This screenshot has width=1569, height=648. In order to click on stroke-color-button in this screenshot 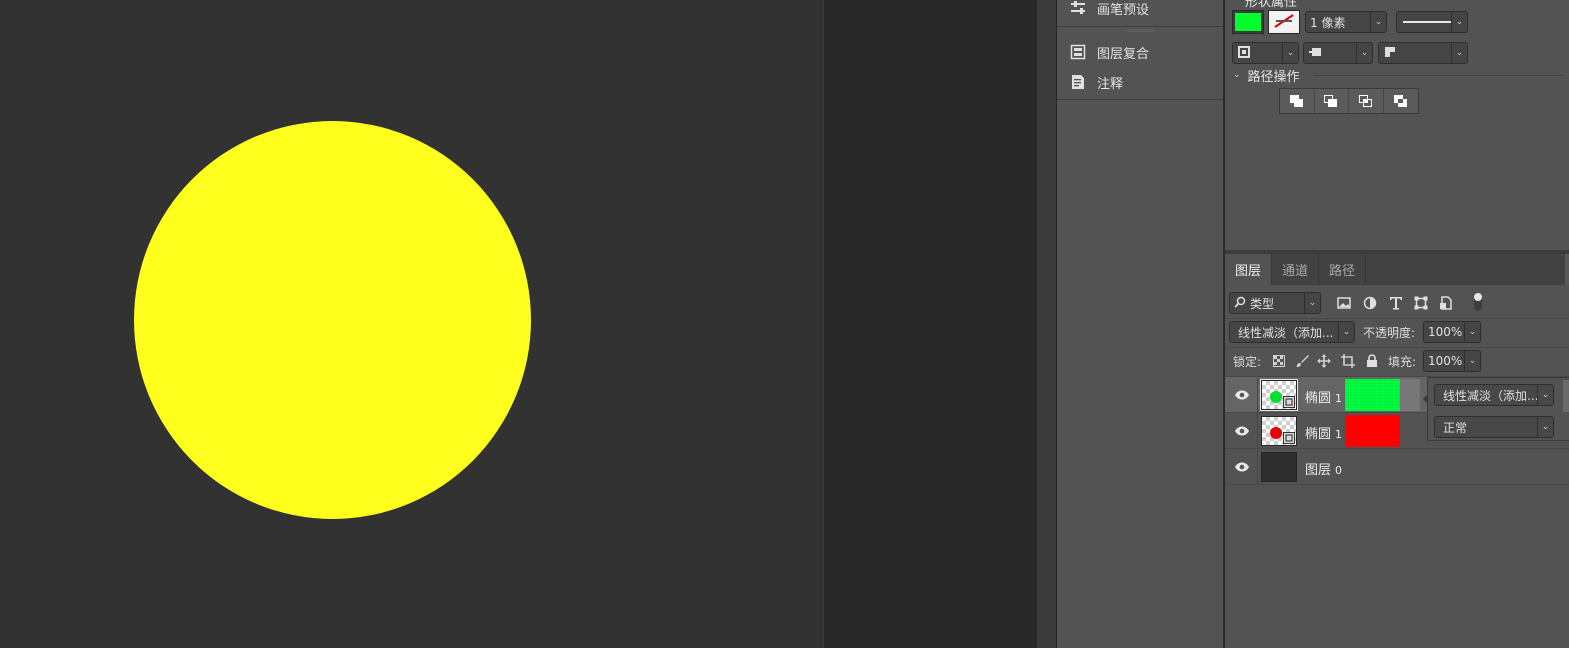, I will do `click(1284, 22)`.